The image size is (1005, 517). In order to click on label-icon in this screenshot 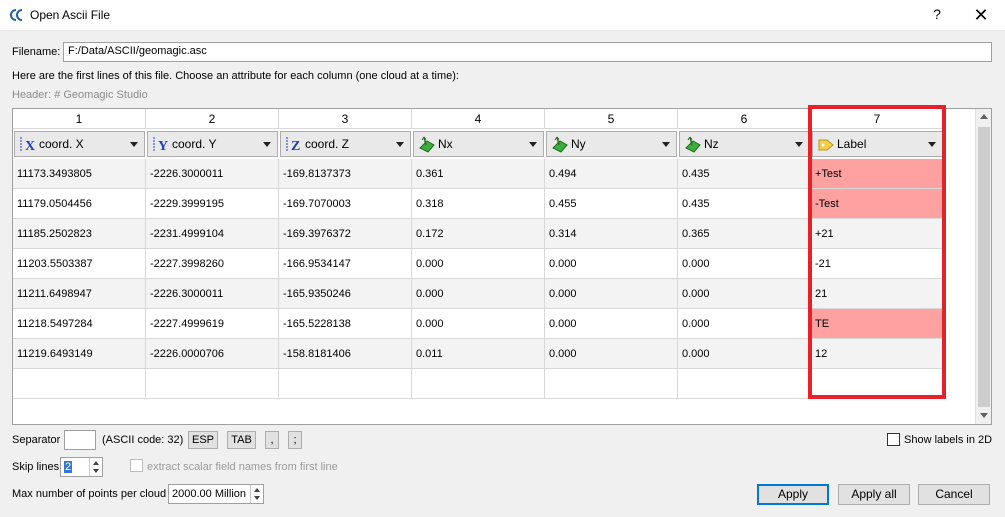, I will do `click(826, 144)`.